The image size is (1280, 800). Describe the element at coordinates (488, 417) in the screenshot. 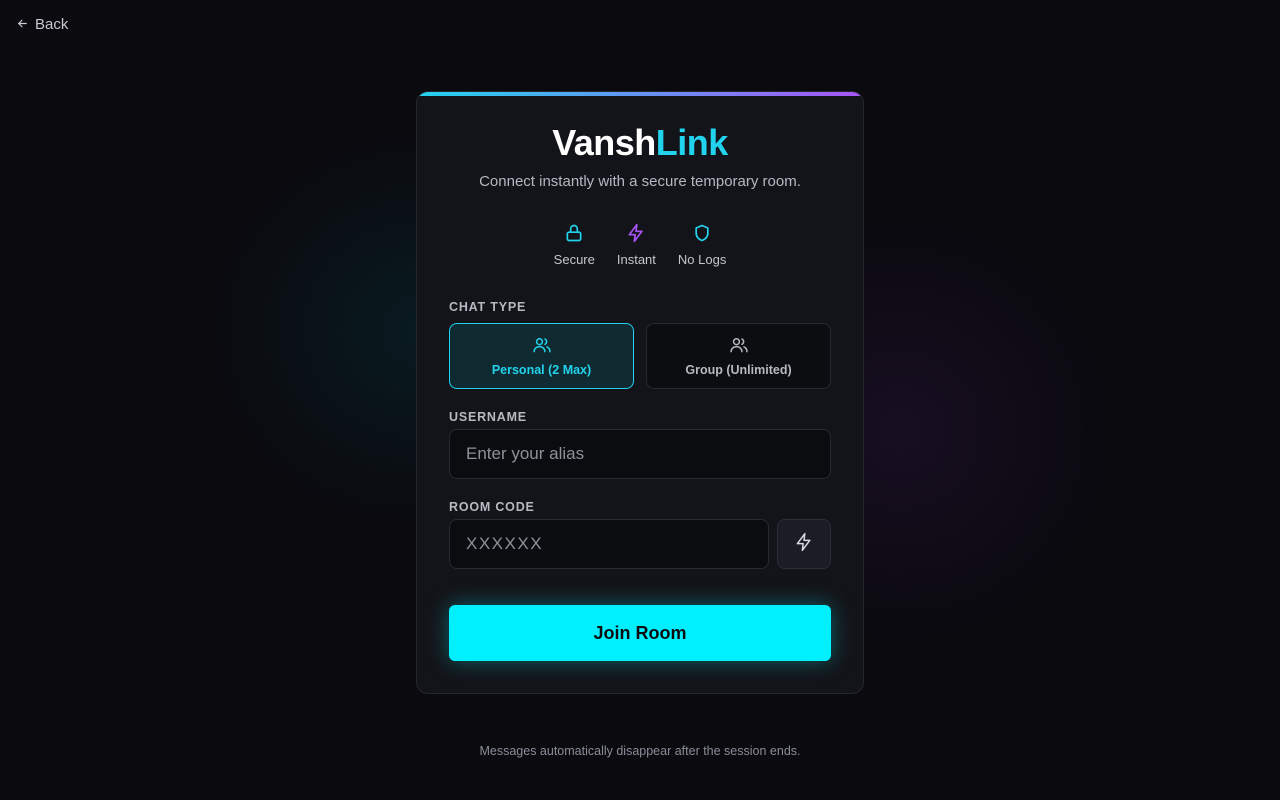

I see `username-label: USERNAME` at that location.